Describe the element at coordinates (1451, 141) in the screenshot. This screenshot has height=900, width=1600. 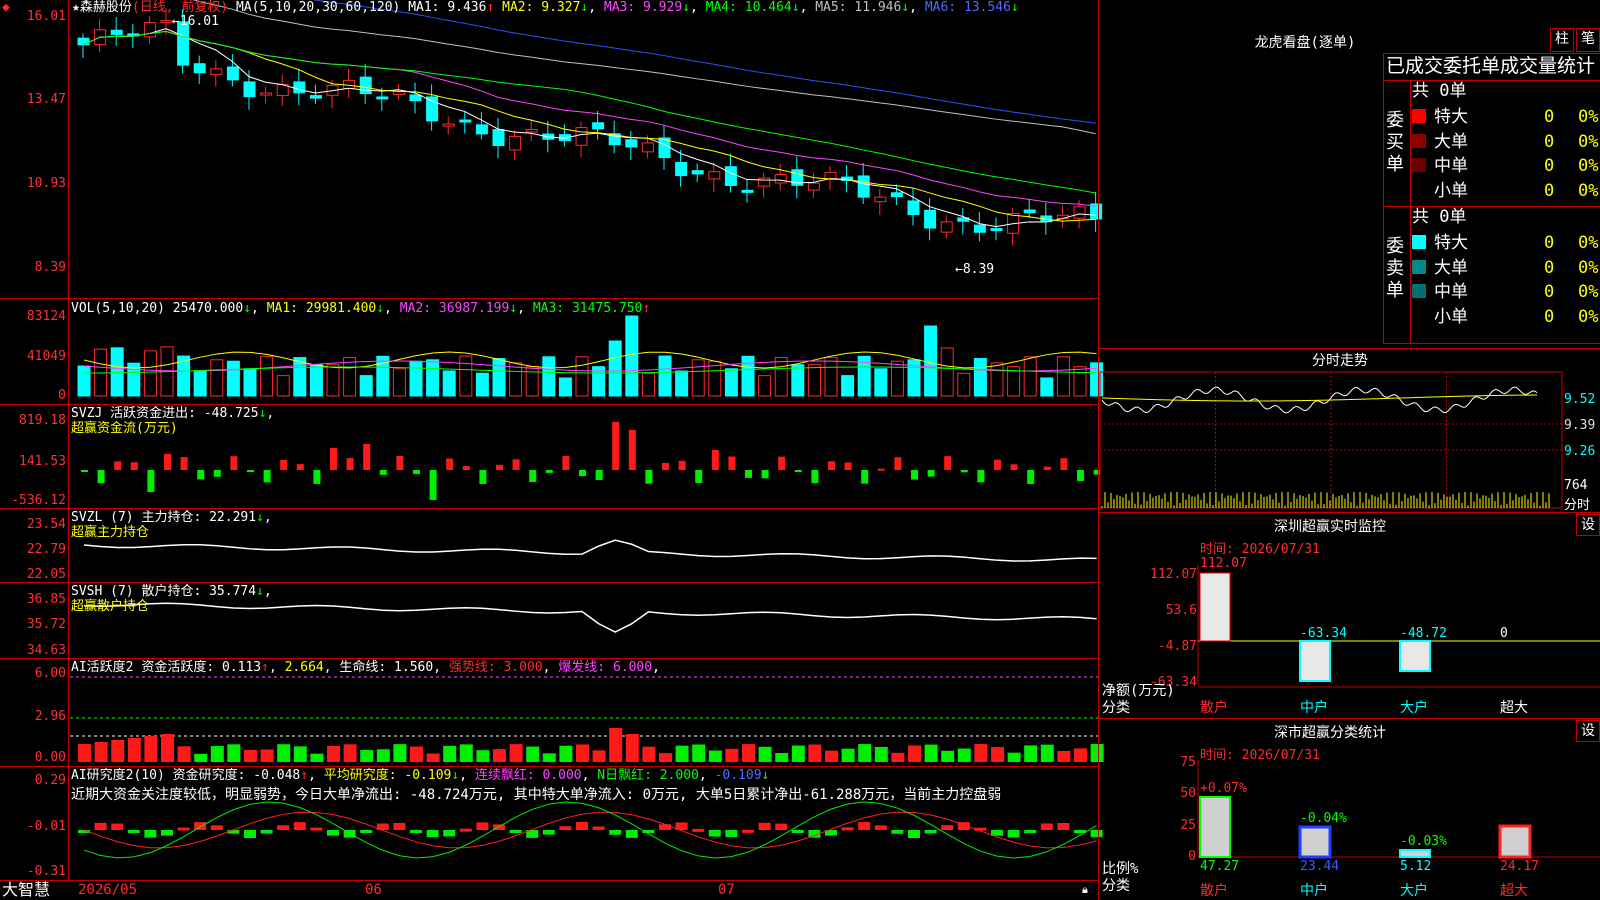
I see `order-type: 大单` at that location.